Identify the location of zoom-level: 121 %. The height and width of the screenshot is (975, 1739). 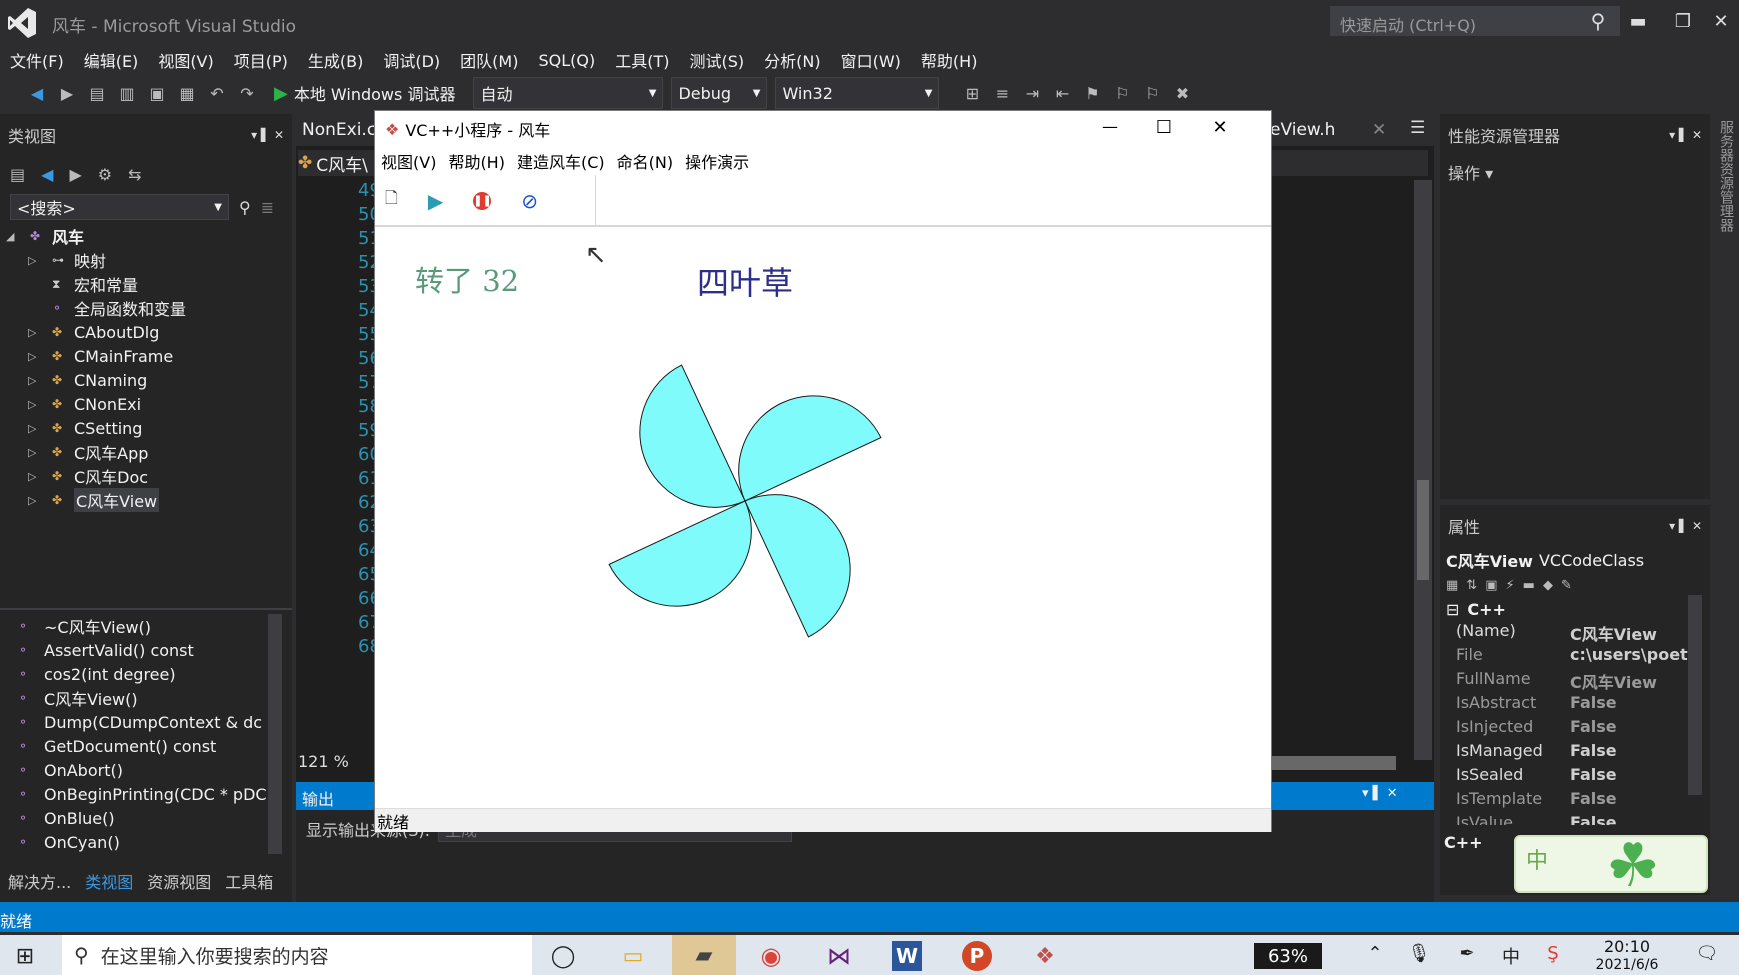
(323, 761).